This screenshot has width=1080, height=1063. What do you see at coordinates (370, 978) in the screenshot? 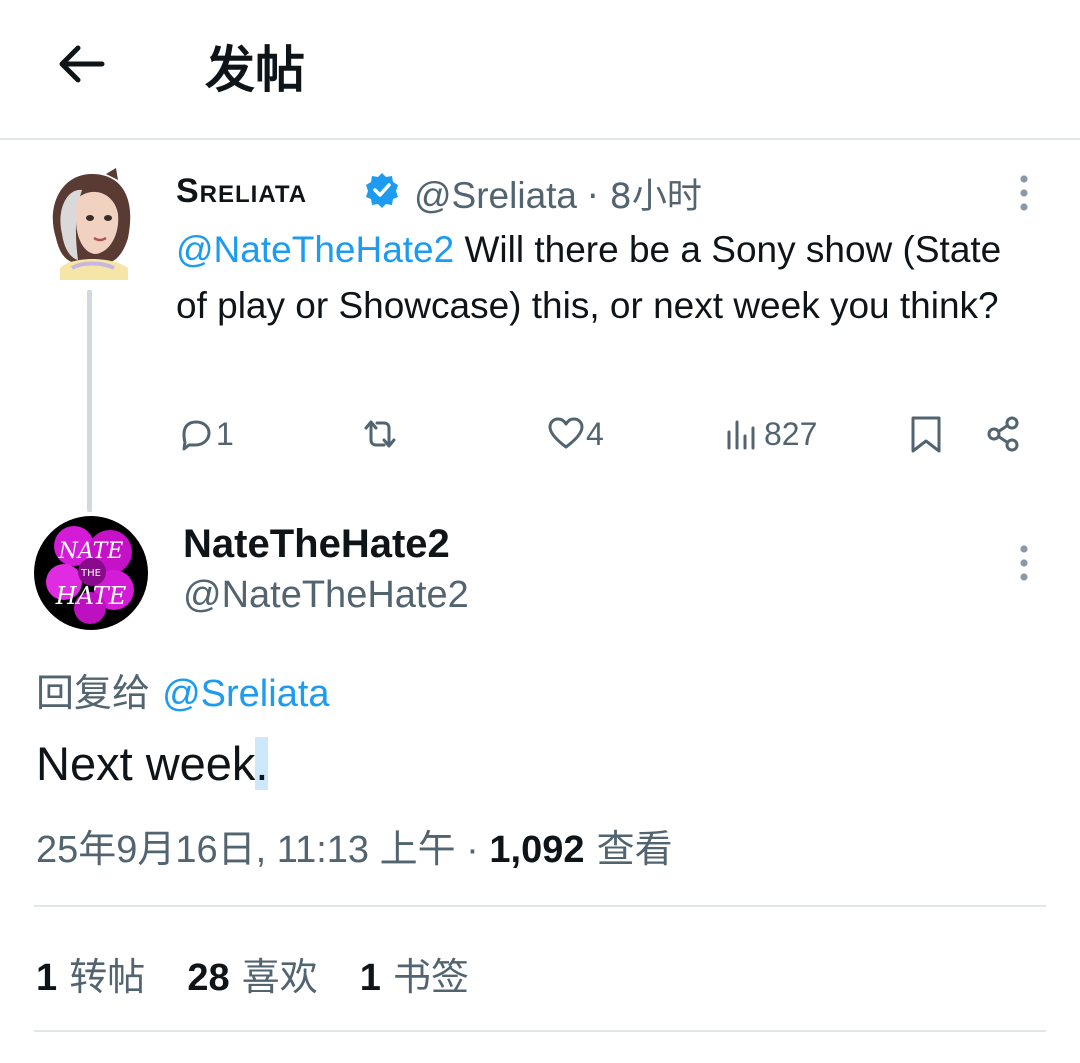
I see `bookmarks-count: 1` at bounding box center [370, 978].